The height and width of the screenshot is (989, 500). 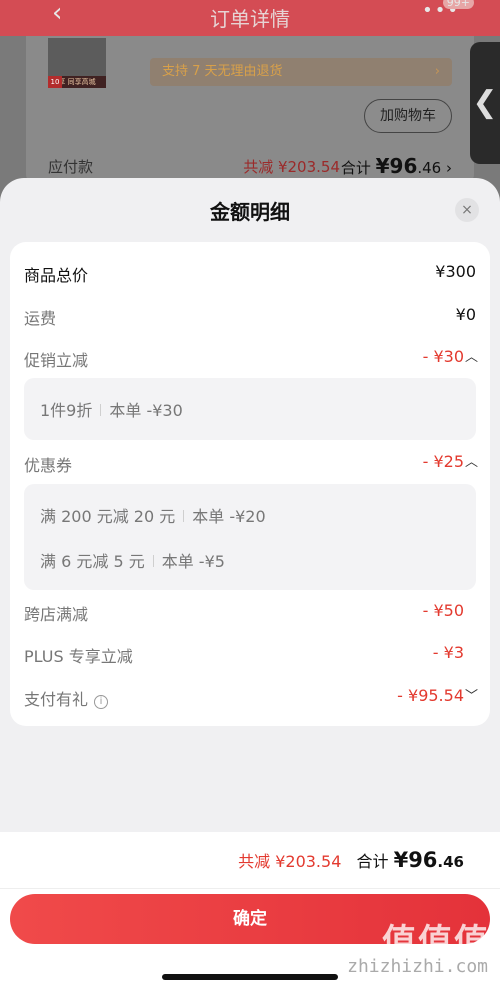 What do you see at coordinates (430, 695) in the screenshot?
I see `payment-gift-value: - ¥95.54` at bounding box center [430, 695].